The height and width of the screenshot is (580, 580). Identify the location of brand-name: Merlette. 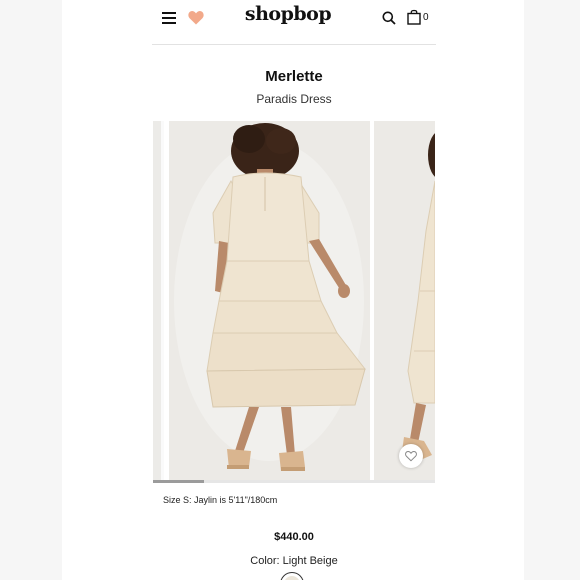
(294, 76).